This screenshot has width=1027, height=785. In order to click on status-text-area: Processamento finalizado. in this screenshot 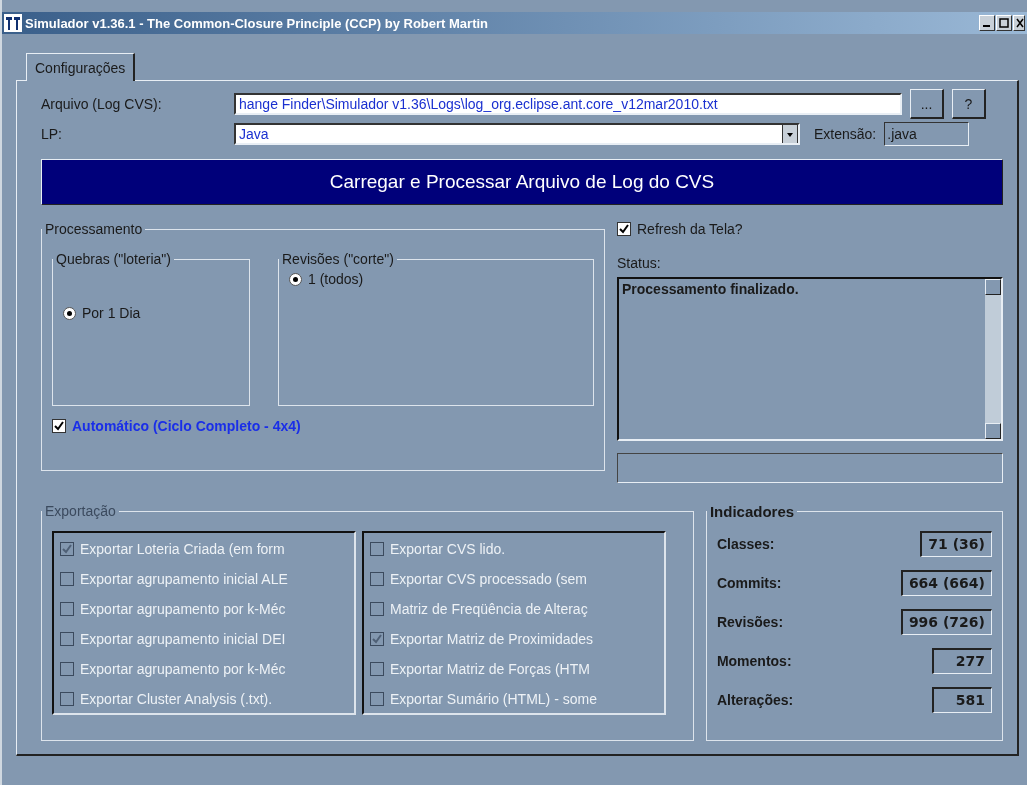, I will do `click(810, 359)`.